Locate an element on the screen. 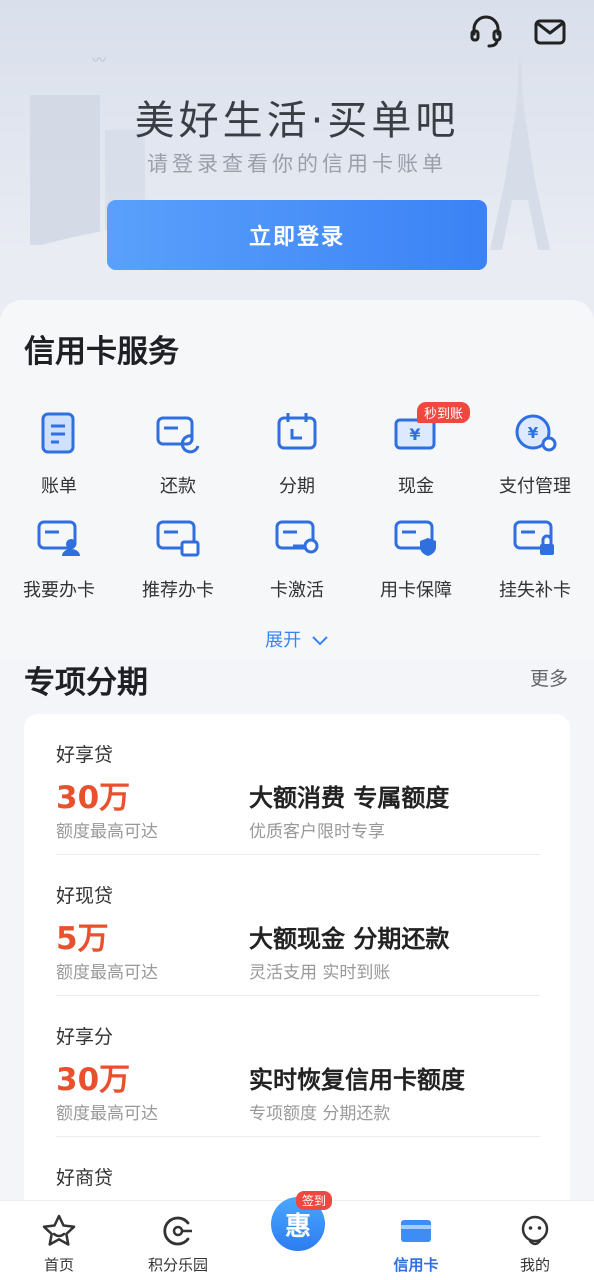 The image size is (594, 1280). nav-points: 积分乐园 is located at coordinates (178, 1240).